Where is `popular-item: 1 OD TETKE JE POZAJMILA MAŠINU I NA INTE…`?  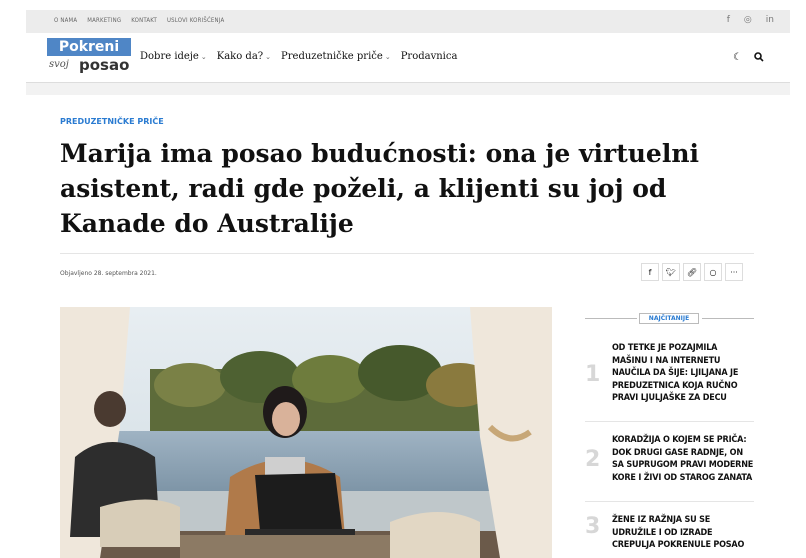
popular-item: 1 OD TETKE JE POZAJMILA MAŠINU I NA INTE… is located at coordinates (669, 377).